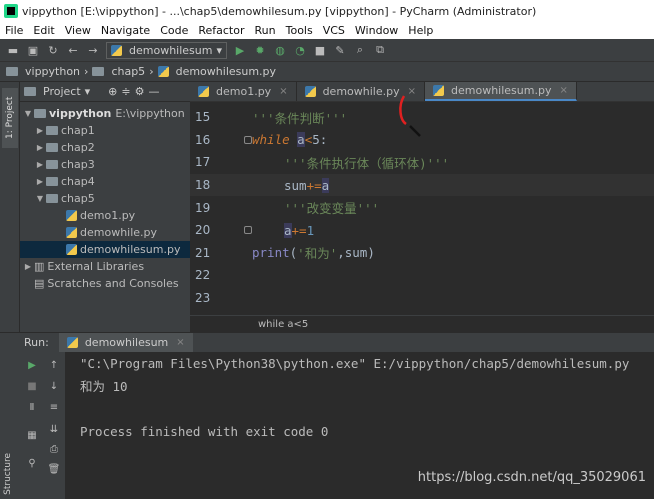 This screenshot has height=499, width=654. I want to click on tool-tab-project: 1: Project, so click(10, 118).